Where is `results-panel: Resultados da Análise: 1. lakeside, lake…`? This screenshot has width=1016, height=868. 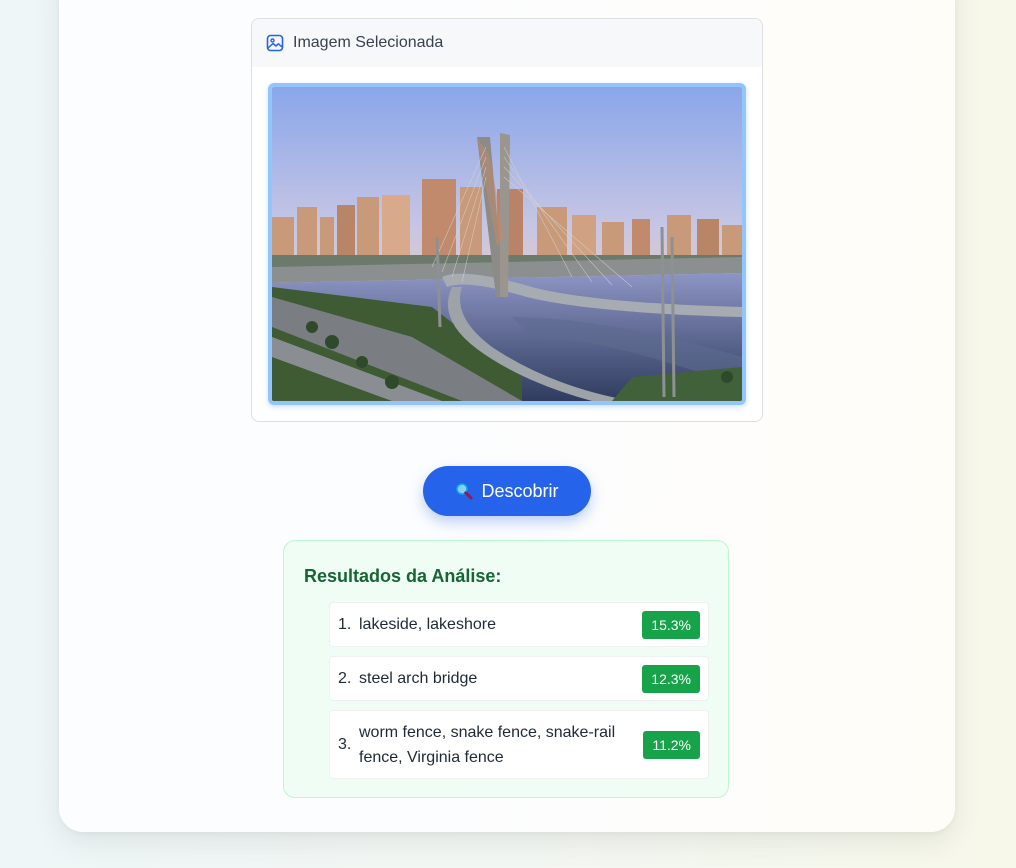 results-panel: Resultados da Análise: 1. lakeside, lake… is located at coordinates (506, 669).